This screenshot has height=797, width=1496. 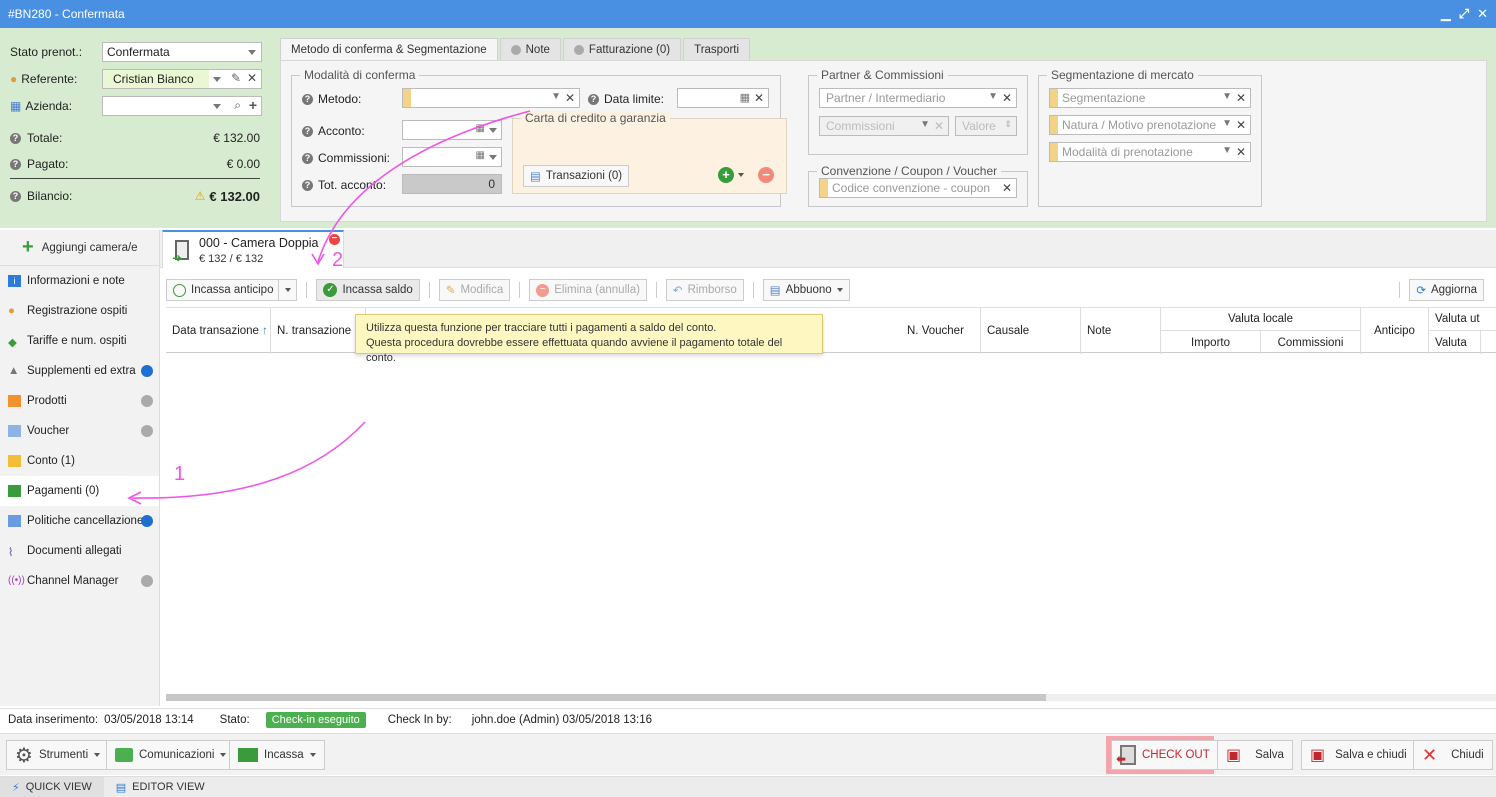 What do you see at coordinates (52, 787) in the screenshot?
I see `tab-quick-view: ⚡ QUICK VIEW` at bounding box center [52, 787].